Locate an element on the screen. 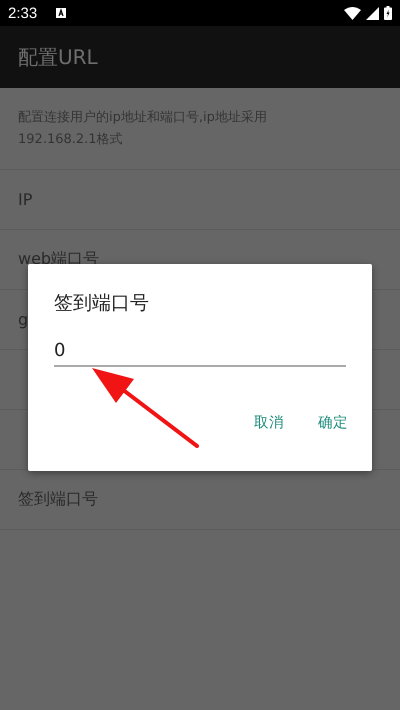 The width and height of the screenshot is (400, 710). wifi-icon is located at coordinates (352, 13).